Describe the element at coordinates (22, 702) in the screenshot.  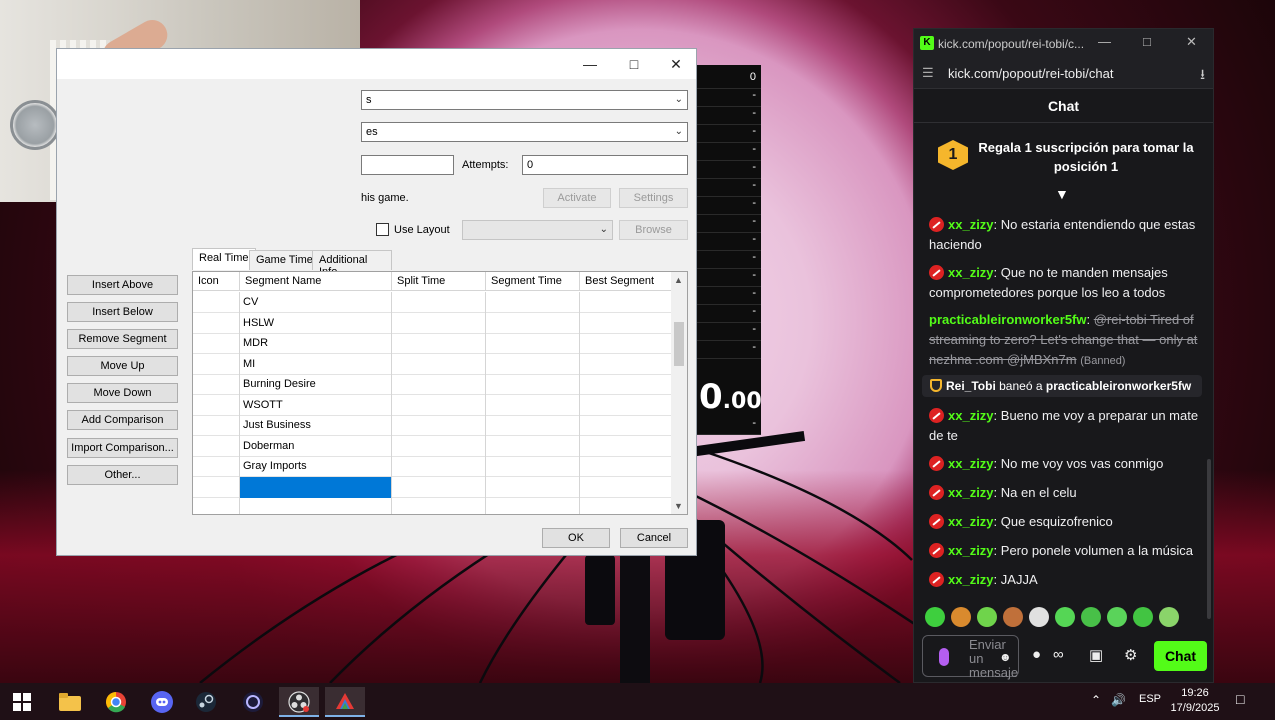
I see `start-button` at that location.